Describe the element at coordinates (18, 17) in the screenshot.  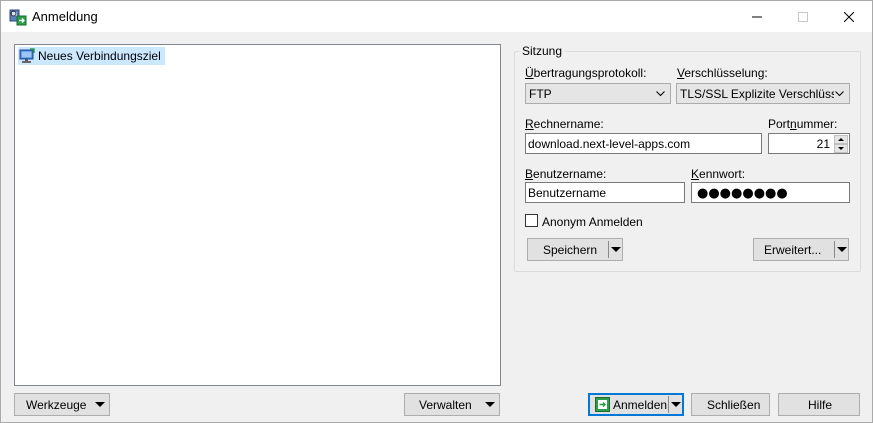
I see `app-icon` at that location.